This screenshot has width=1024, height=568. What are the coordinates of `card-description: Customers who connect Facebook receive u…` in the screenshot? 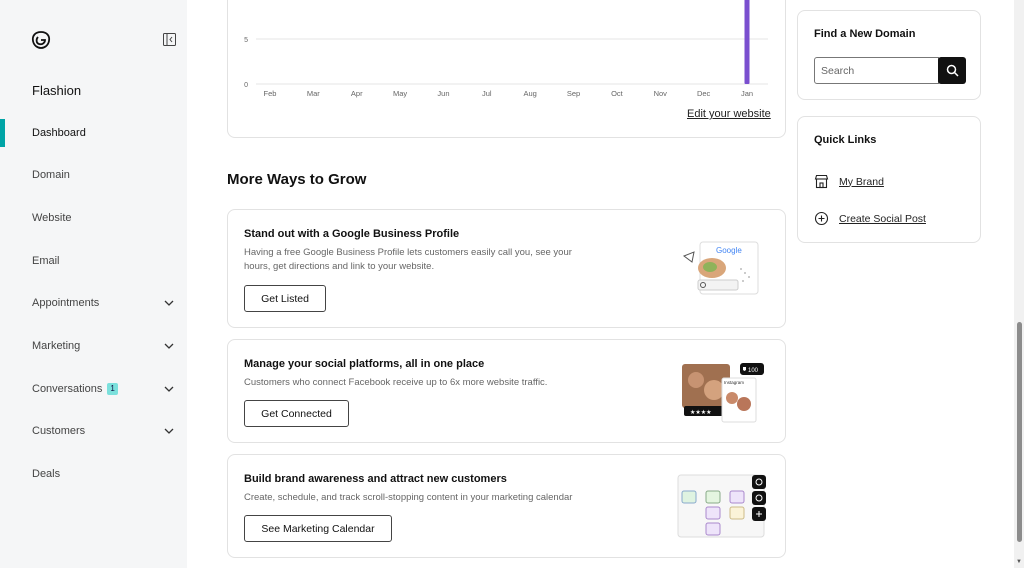 It's located at (396, 382).